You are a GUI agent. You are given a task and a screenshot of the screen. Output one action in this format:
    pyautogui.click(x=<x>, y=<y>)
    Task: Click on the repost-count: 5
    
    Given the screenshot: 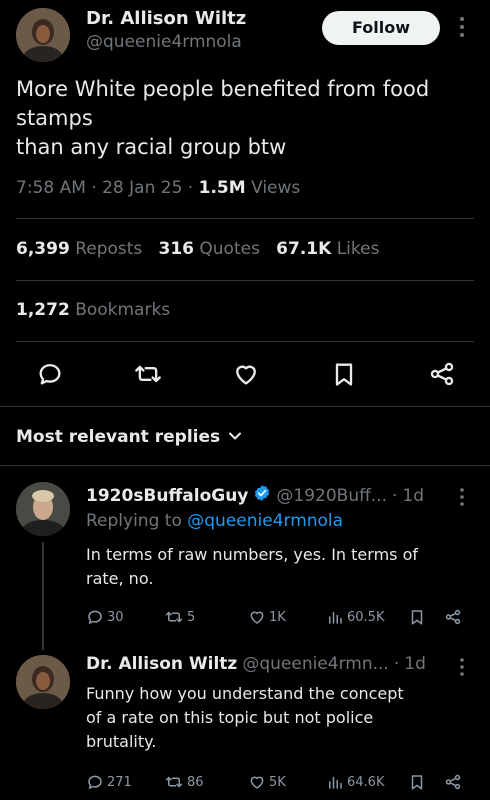 What is the action you would take?
    pyautogui.click(x=191, y=617)
    